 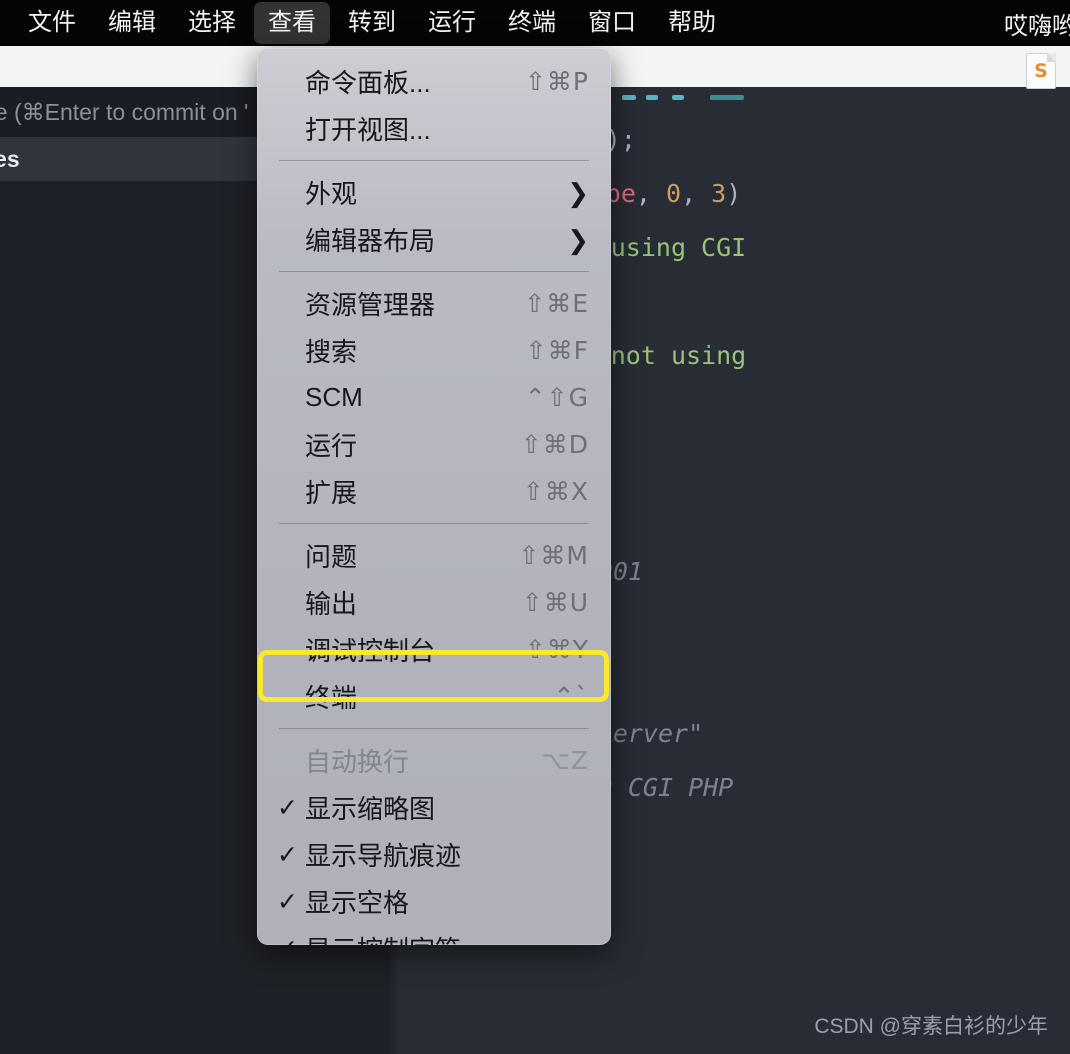 I want to click on menubar-item-8: 帮助, so click(x=692, y=23).